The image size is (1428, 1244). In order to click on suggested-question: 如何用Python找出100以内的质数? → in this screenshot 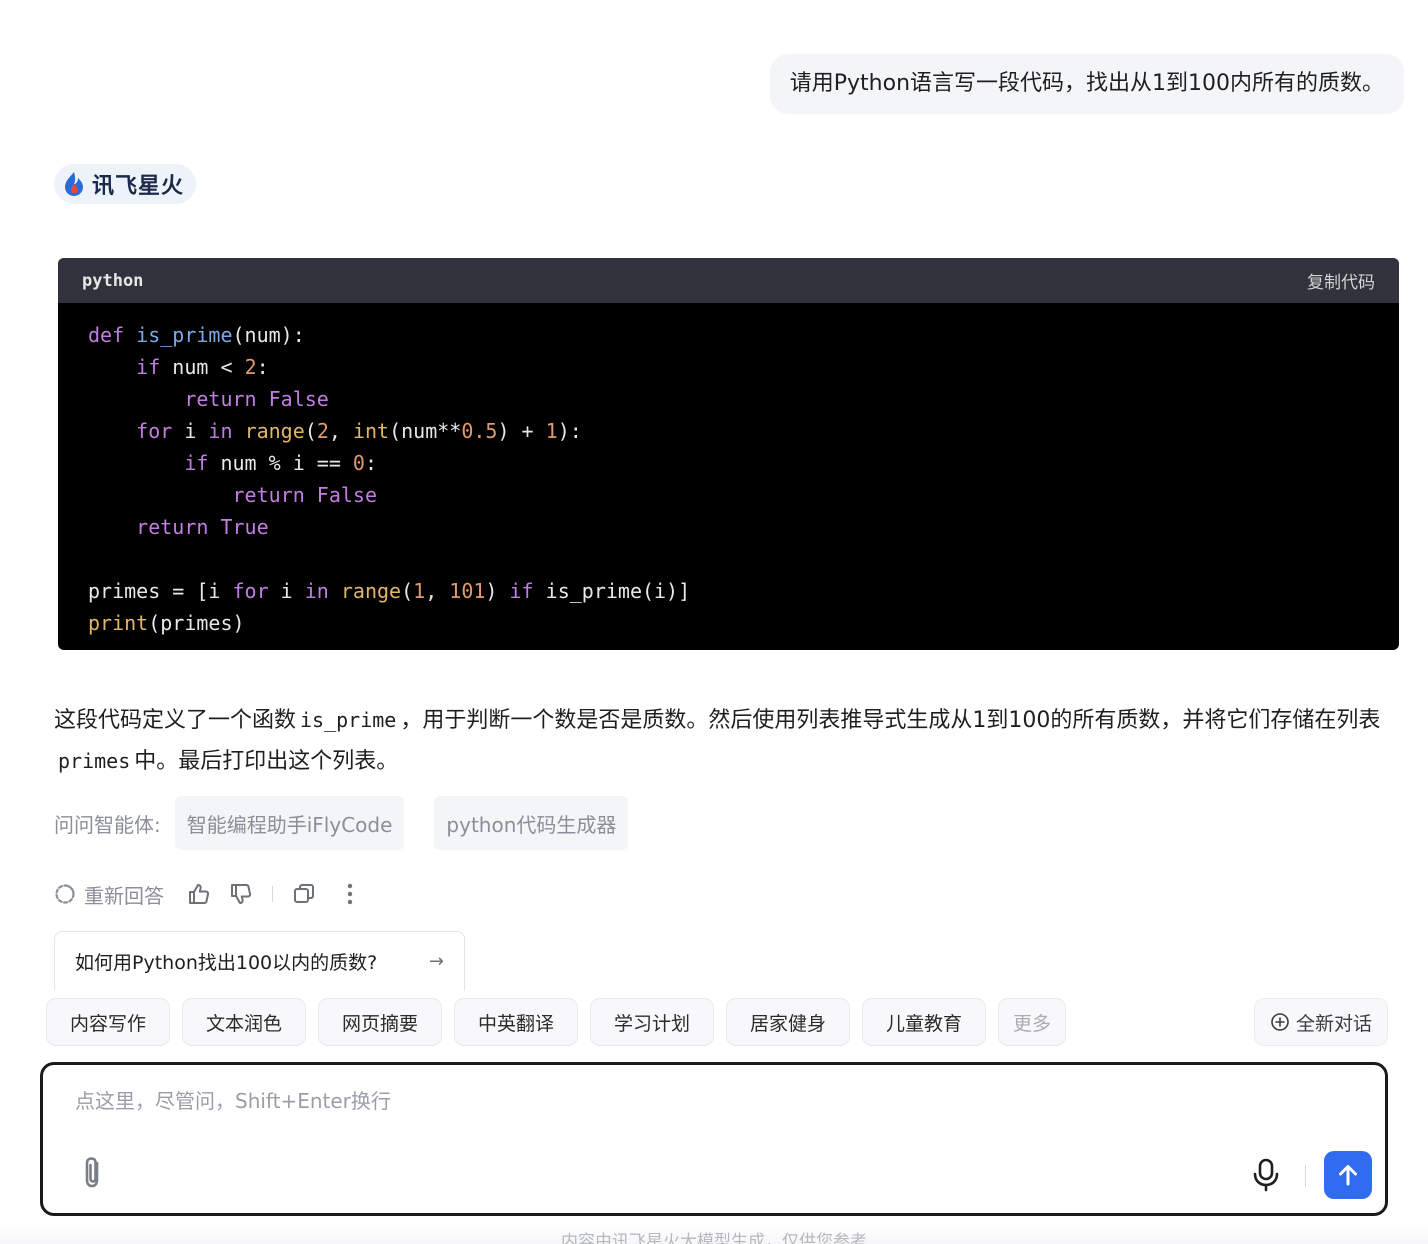, I will do `click(259, 961)`.